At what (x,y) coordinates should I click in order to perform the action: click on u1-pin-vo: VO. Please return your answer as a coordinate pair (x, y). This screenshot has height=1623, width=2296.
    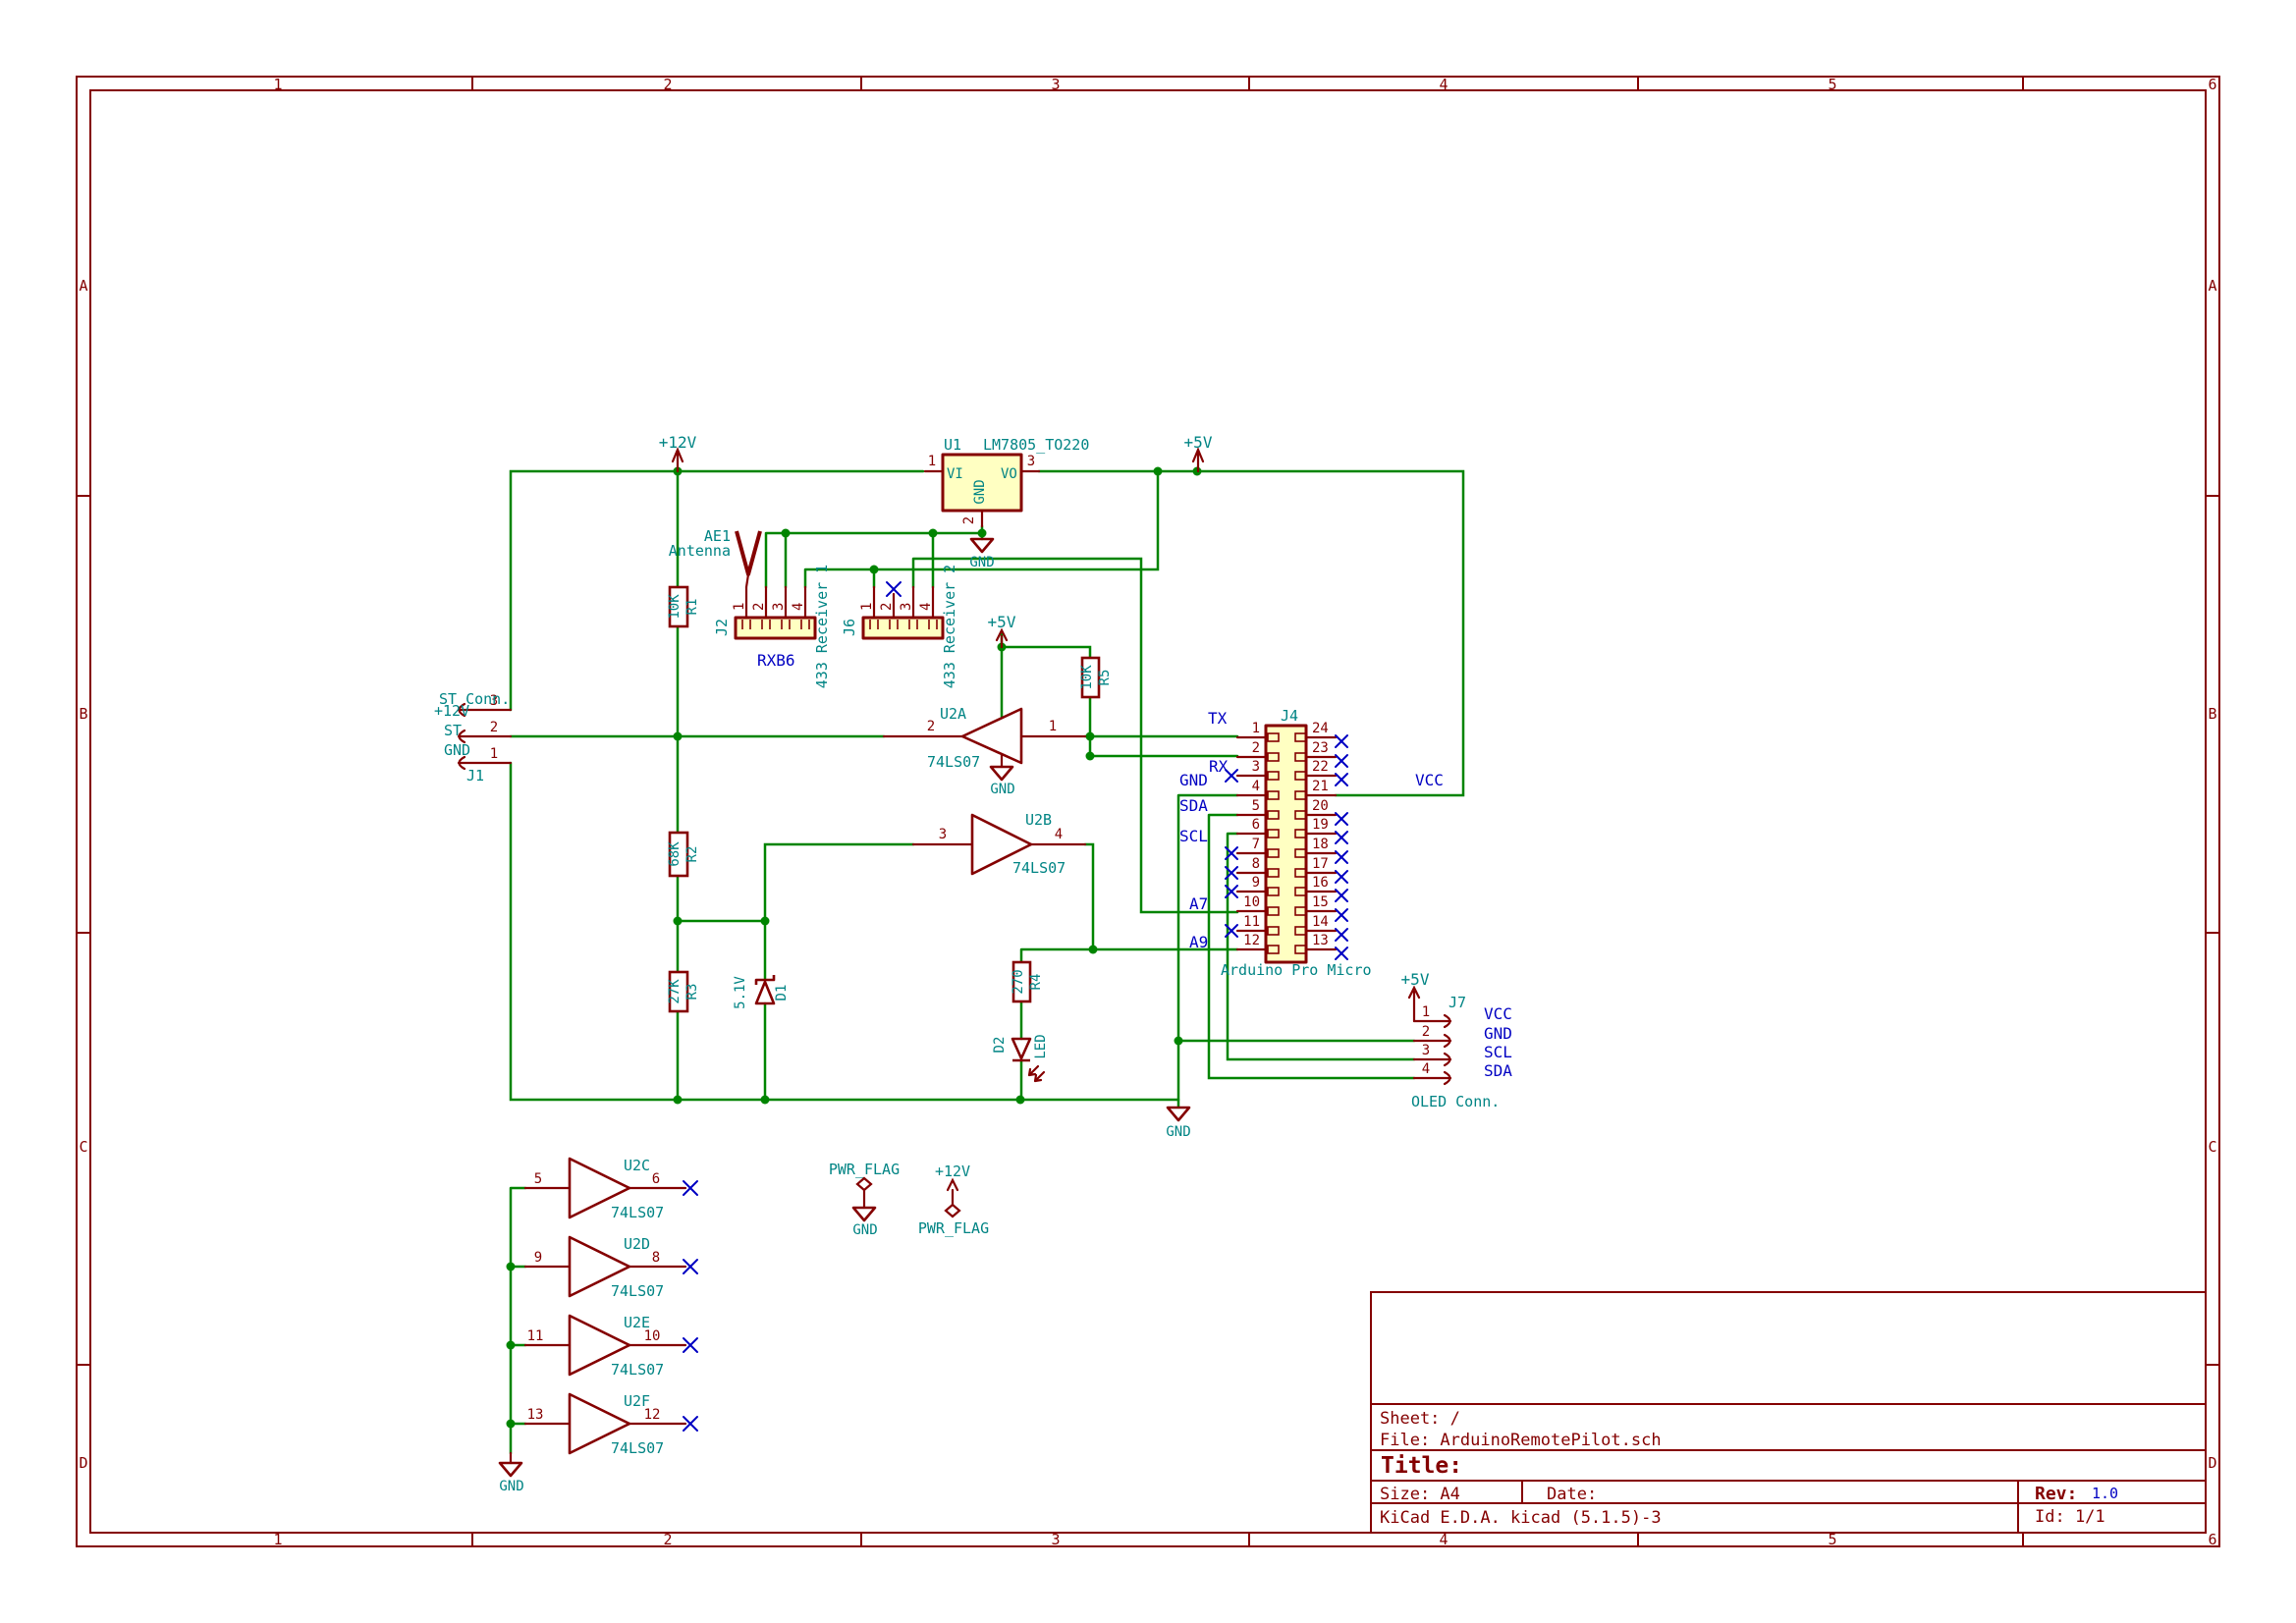
    Looking at the image, I should click on (1009, 474).